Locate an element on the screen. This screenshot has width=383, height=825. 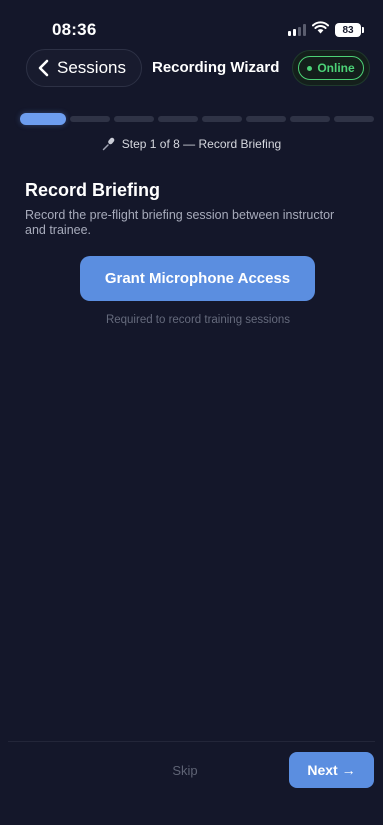
progress-track is located at coordinates (197, 119).